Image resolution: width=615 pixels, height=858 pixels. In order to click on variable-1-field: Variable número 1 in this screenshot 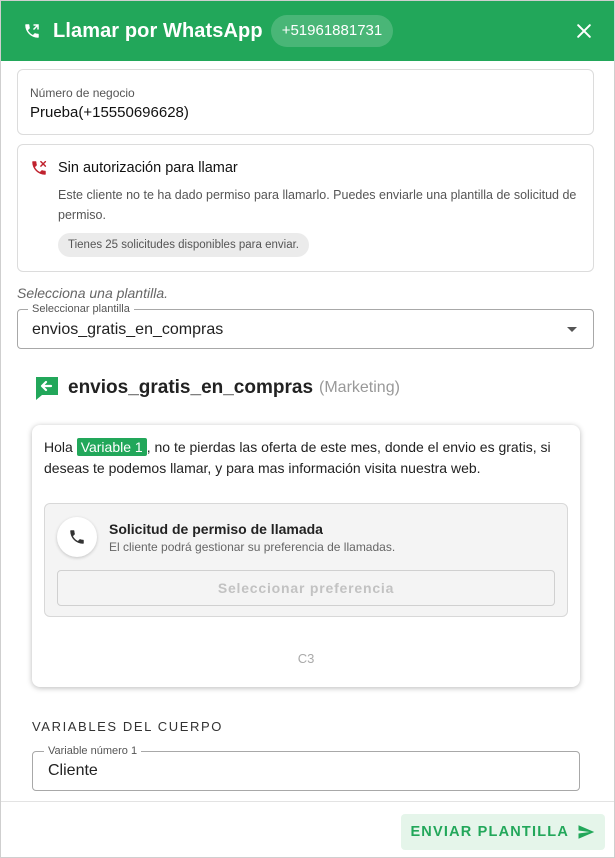, I will do `click(306, 768)`.